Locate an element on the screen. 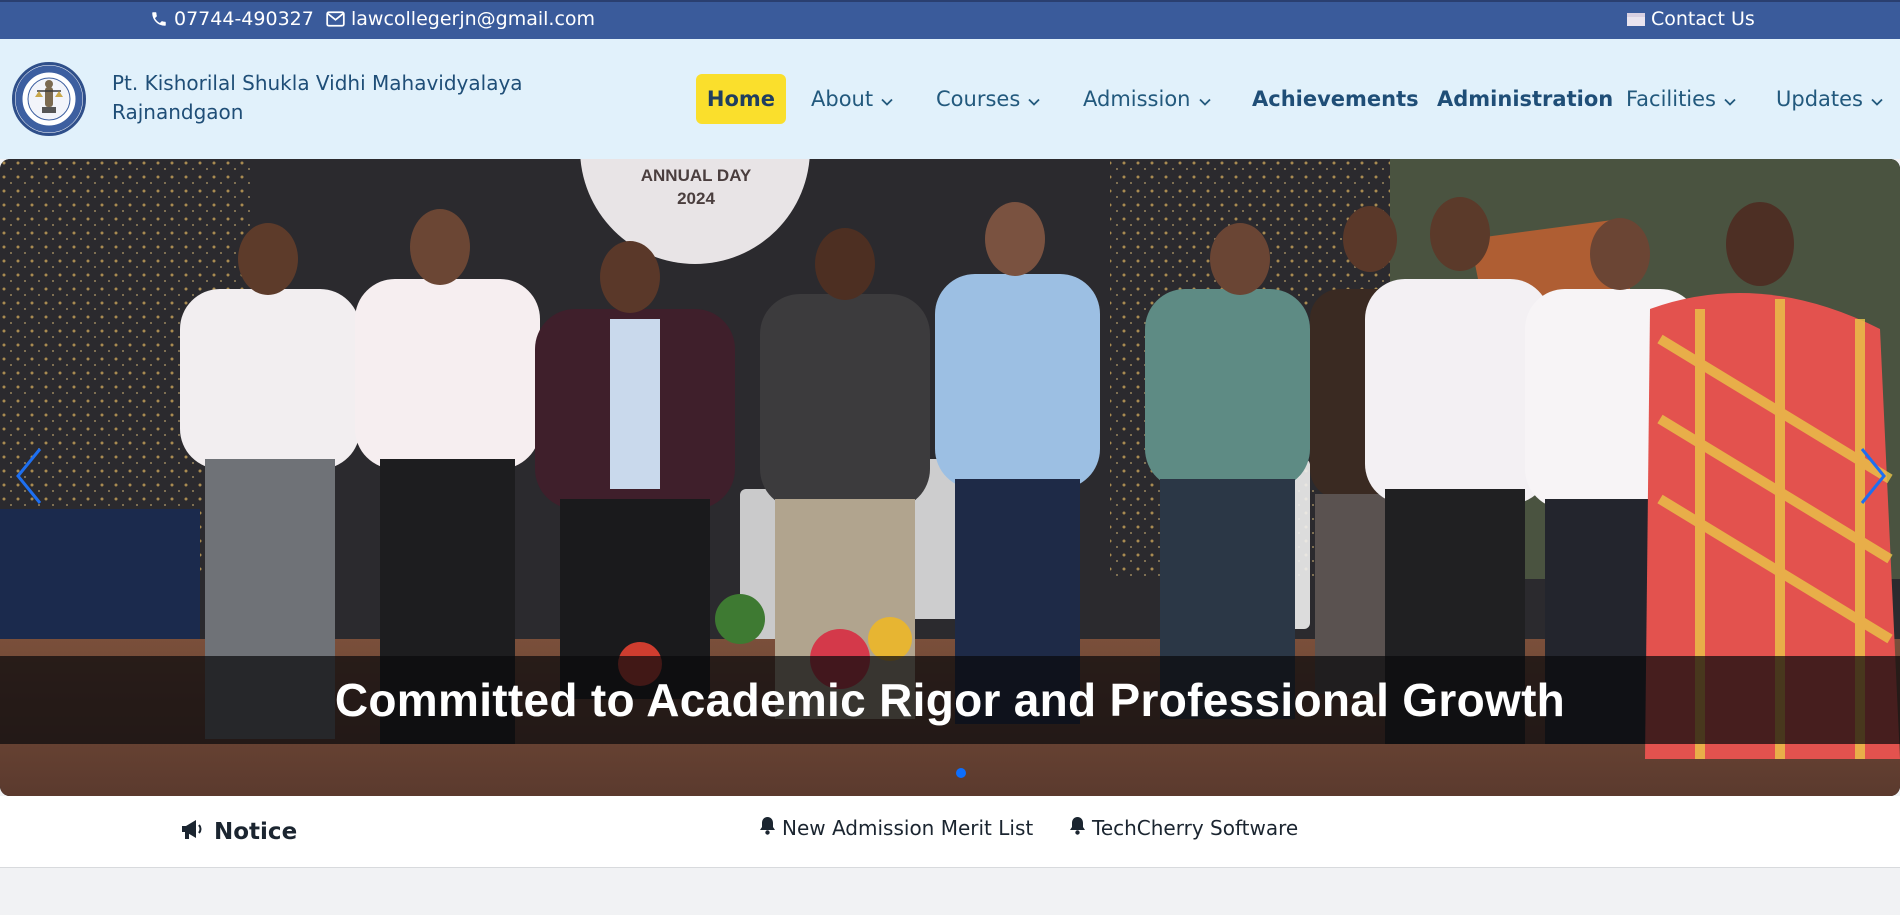 The height and width of the screenshot is (915, 1900). nav-about: About is located at coordinates (852, 99).